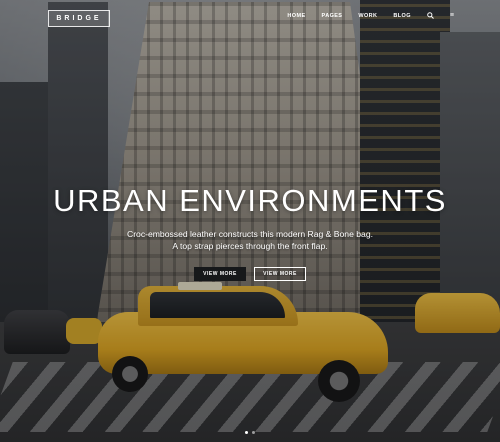 The height and width of the screenshot is (442, 500). What do you see at coordinates (332, 16) in the screenshot?
I see `nav-item-pages: PAGES` at bounding box center [332, 16].